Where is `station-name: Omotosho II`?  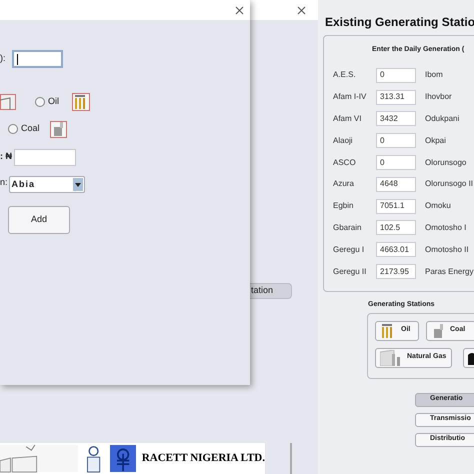 station-name: Omotosho II is located at coordinates (447, 250).